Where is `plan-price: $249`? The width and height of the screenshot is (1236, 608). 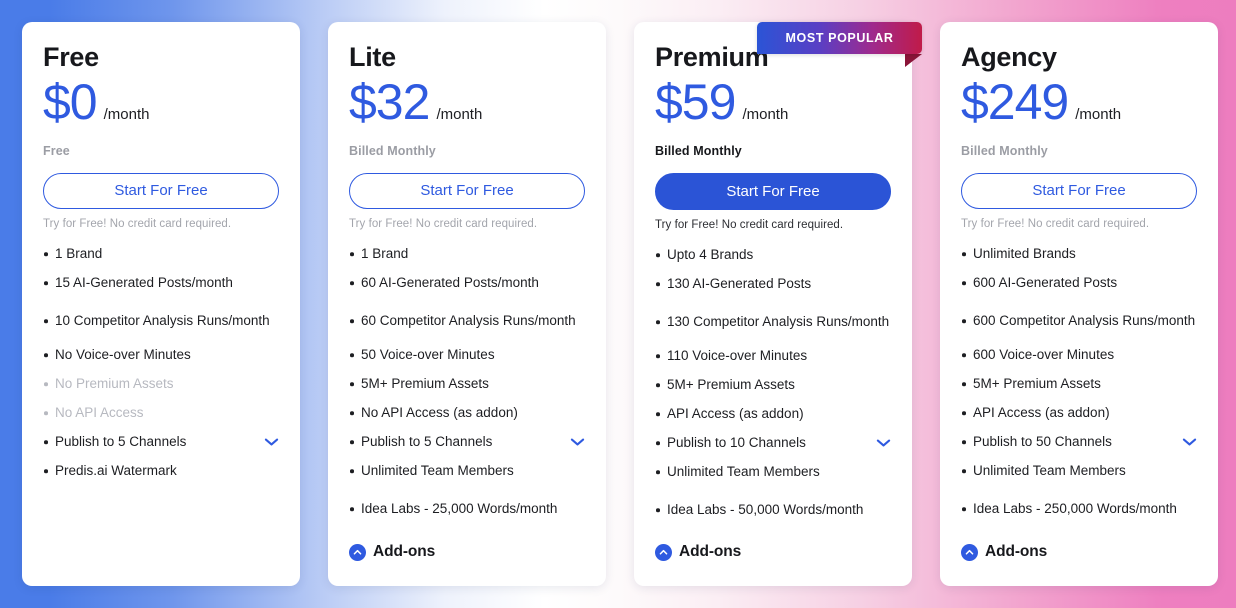 plan-price: $249 is located at coordinates (1015, 102).